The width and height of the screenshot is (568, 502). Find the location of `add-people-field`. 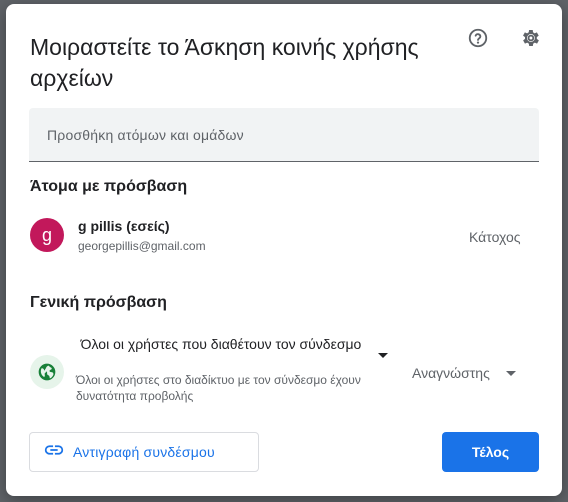

add-people-field is located at coordinates (284, 135).